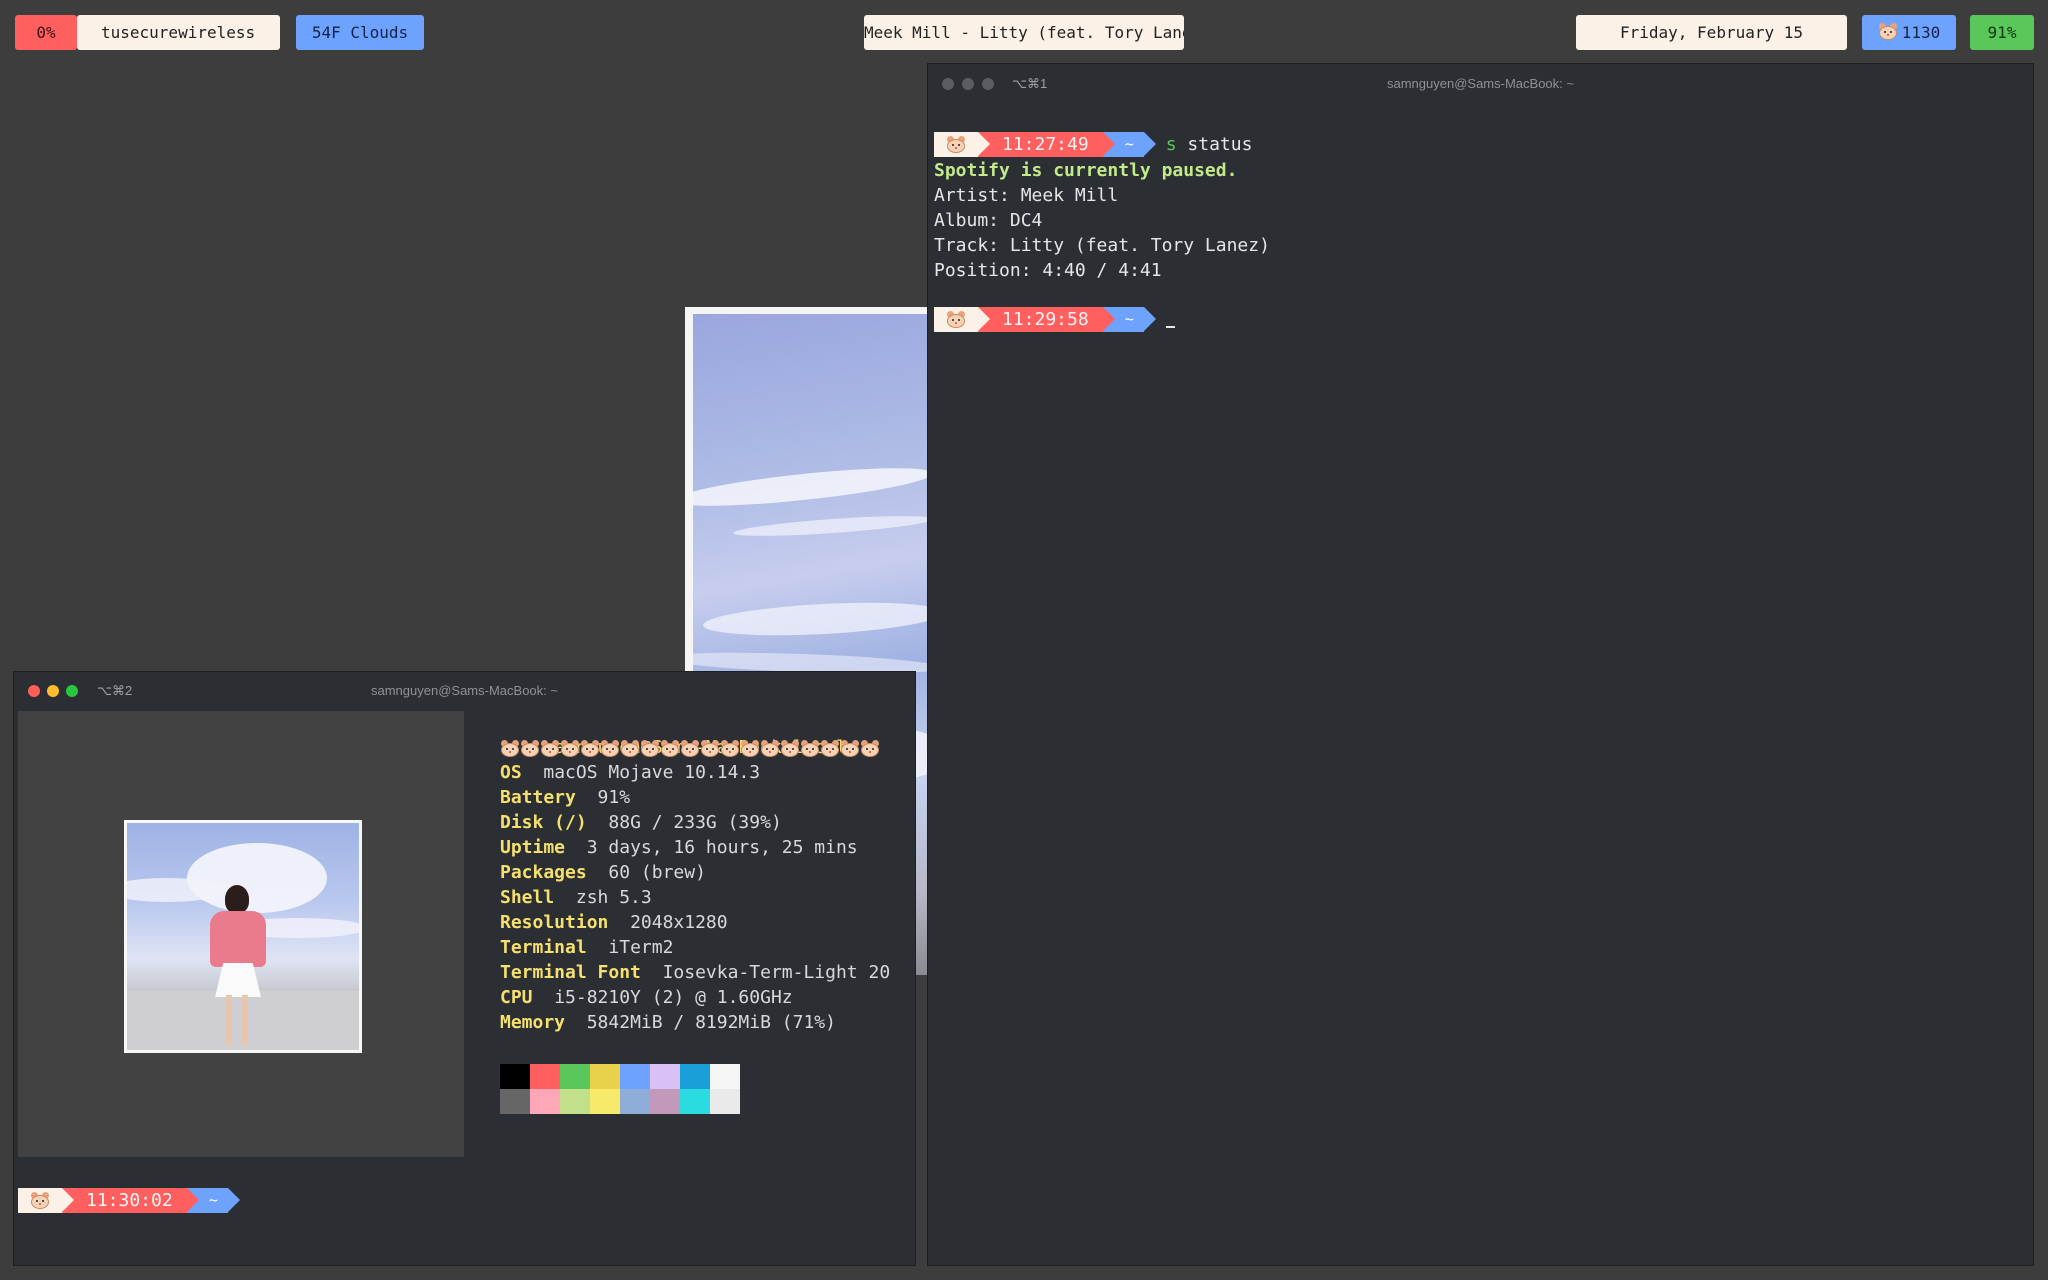 This screenshot has height=1280, width=2048. I want to click on prompt-time: 11:30:02, so click(130, 1200).